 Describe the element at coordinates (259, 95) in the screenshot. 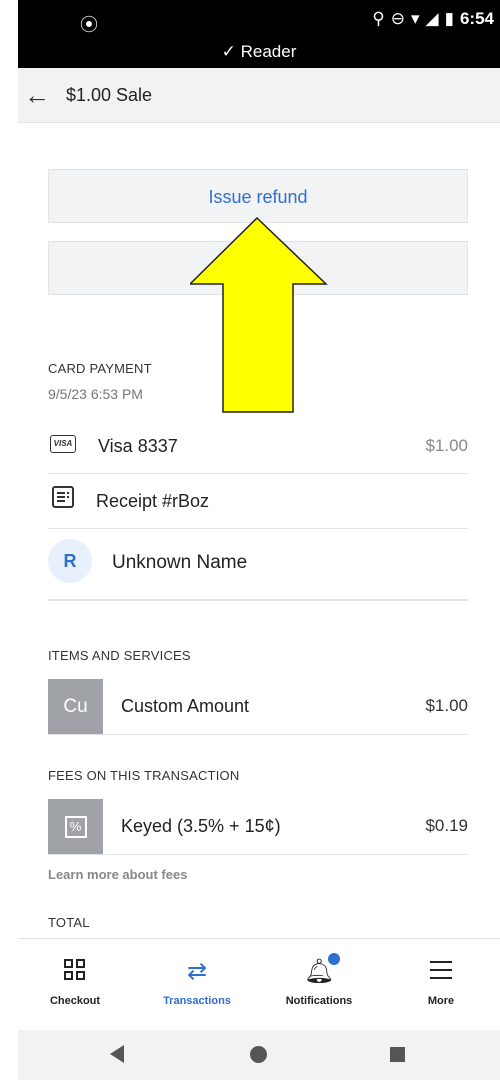

I see `top-bar: ← $1.00 Sale` at that location.